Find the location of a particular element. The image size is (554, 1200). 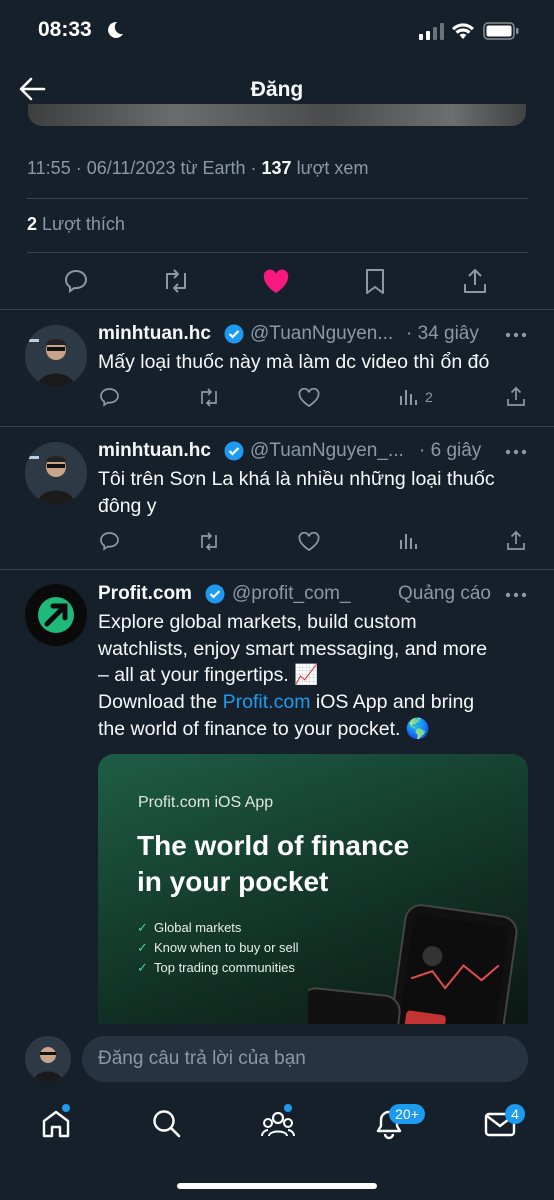

advertiser-handle: @profit_com_ is located at coordinates (291, 594).